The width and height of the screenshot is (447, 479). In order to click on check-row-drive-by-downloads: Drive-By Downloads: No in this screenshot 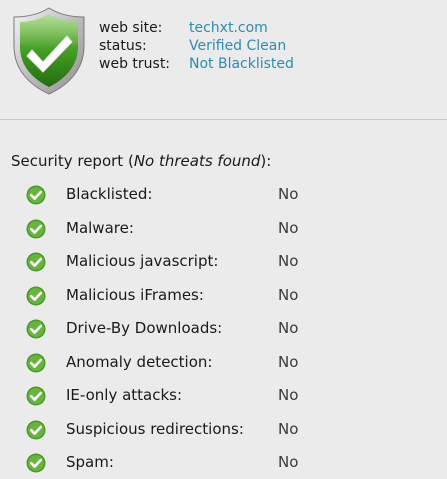, I will do `click(223, 328)`.